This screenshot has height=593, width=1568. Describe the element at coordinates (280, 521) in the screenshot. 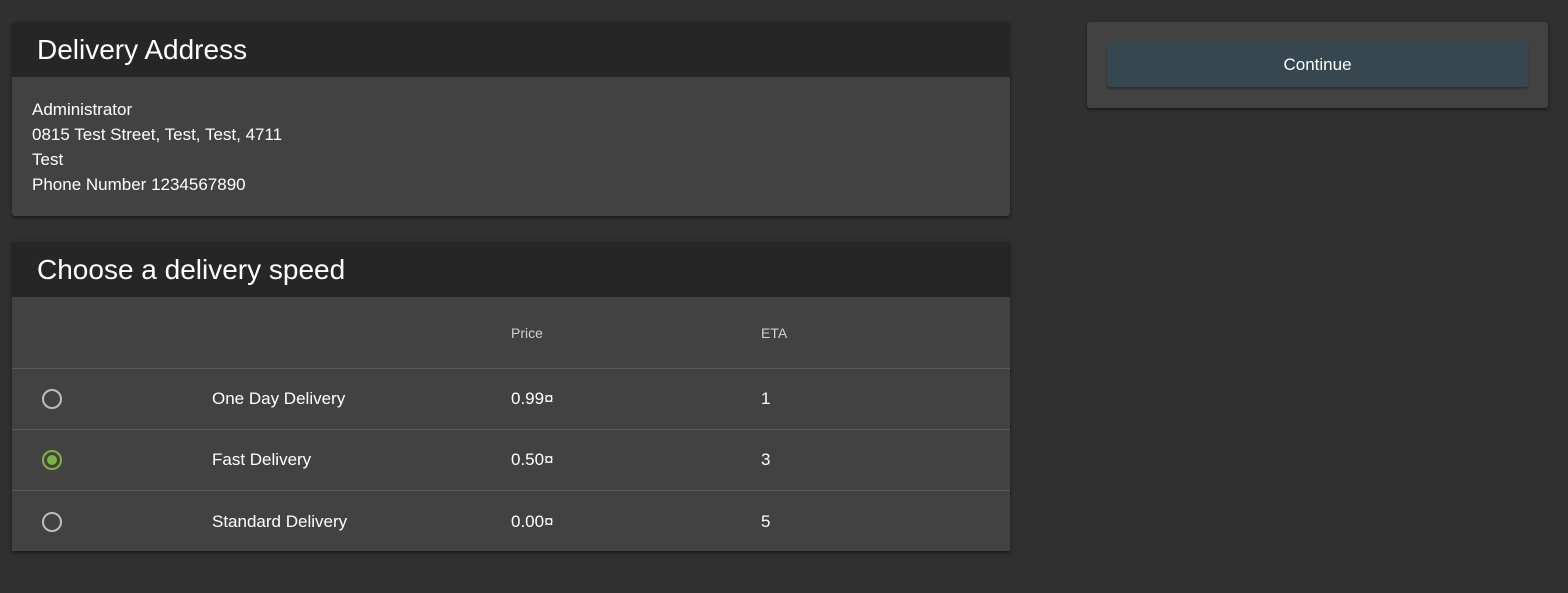

I see `delivery-option-name: Standard Delivery` at that location.